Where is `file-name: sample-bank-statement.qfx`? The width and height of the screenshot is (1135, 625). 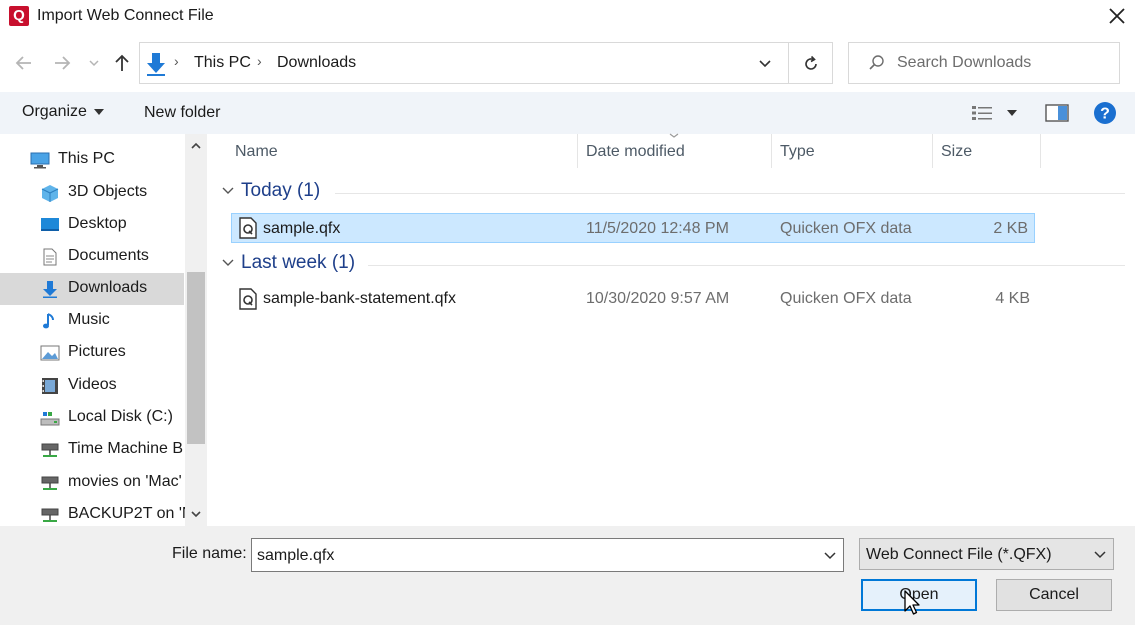
file-name: sample-bank-statement.qfx is located at coordinates (359, 298).